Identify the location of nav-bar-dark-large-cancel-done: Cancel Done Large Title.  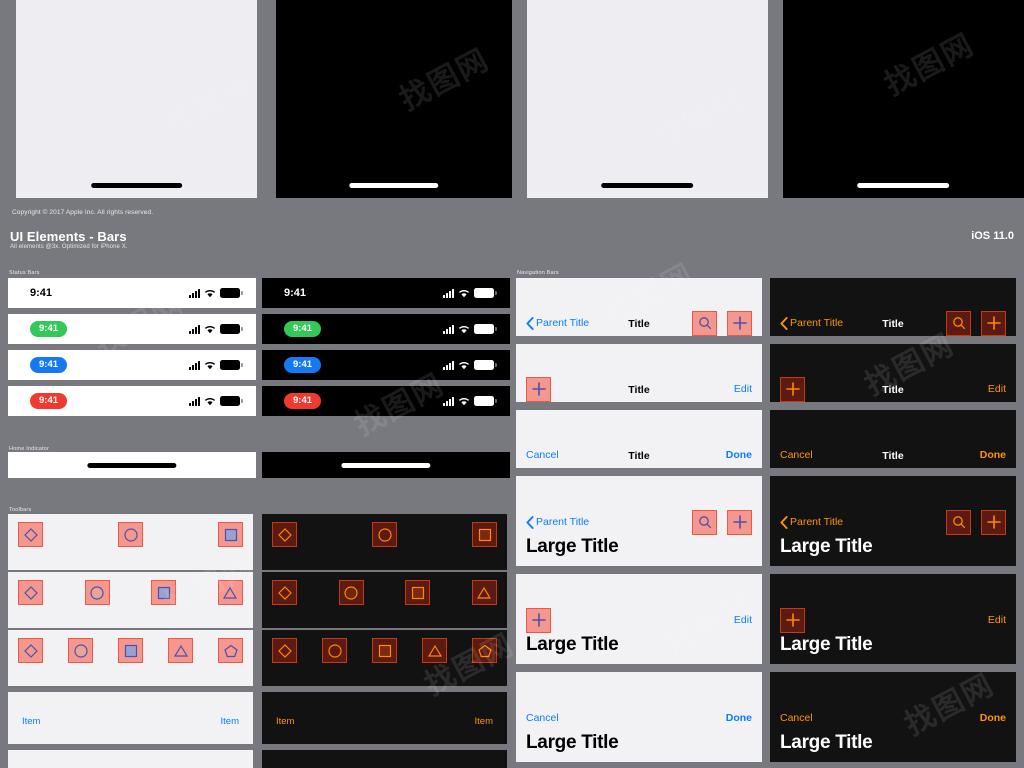
(893, 717).